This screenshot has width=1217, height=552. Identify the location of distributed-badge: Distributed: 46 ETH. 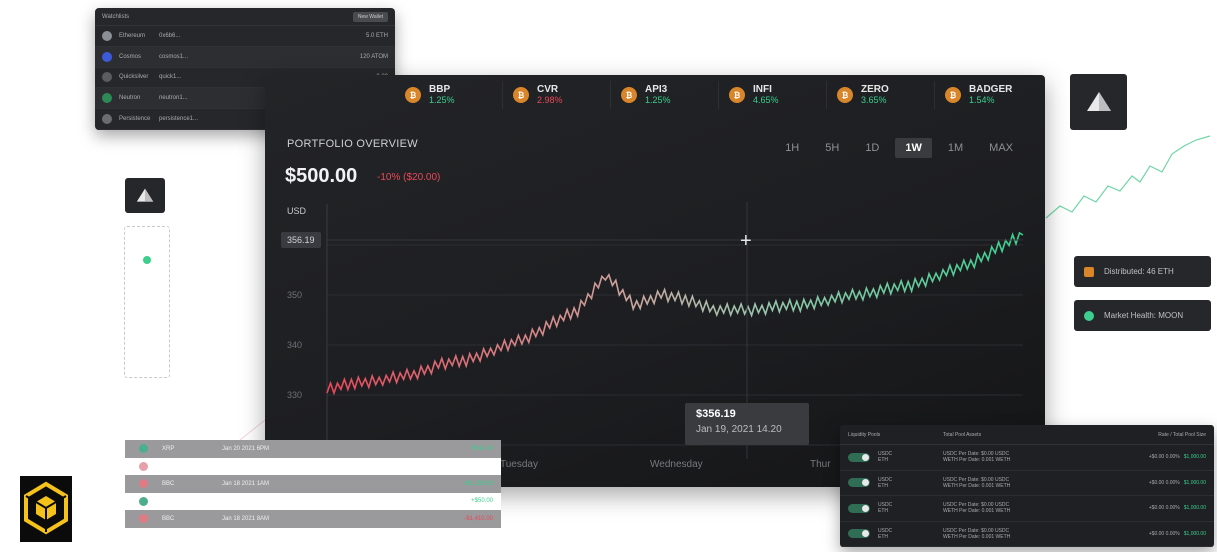
(1142, 271).